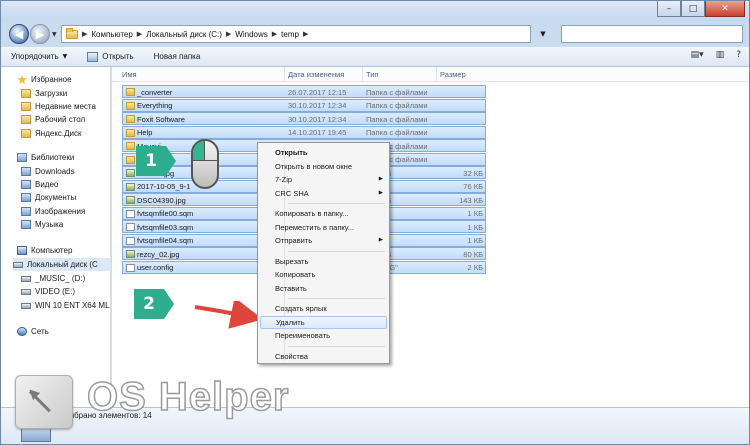 This screenshot has height=445, width=750. I want to click on view-options-icon: ▤▾, so click(697, 55).